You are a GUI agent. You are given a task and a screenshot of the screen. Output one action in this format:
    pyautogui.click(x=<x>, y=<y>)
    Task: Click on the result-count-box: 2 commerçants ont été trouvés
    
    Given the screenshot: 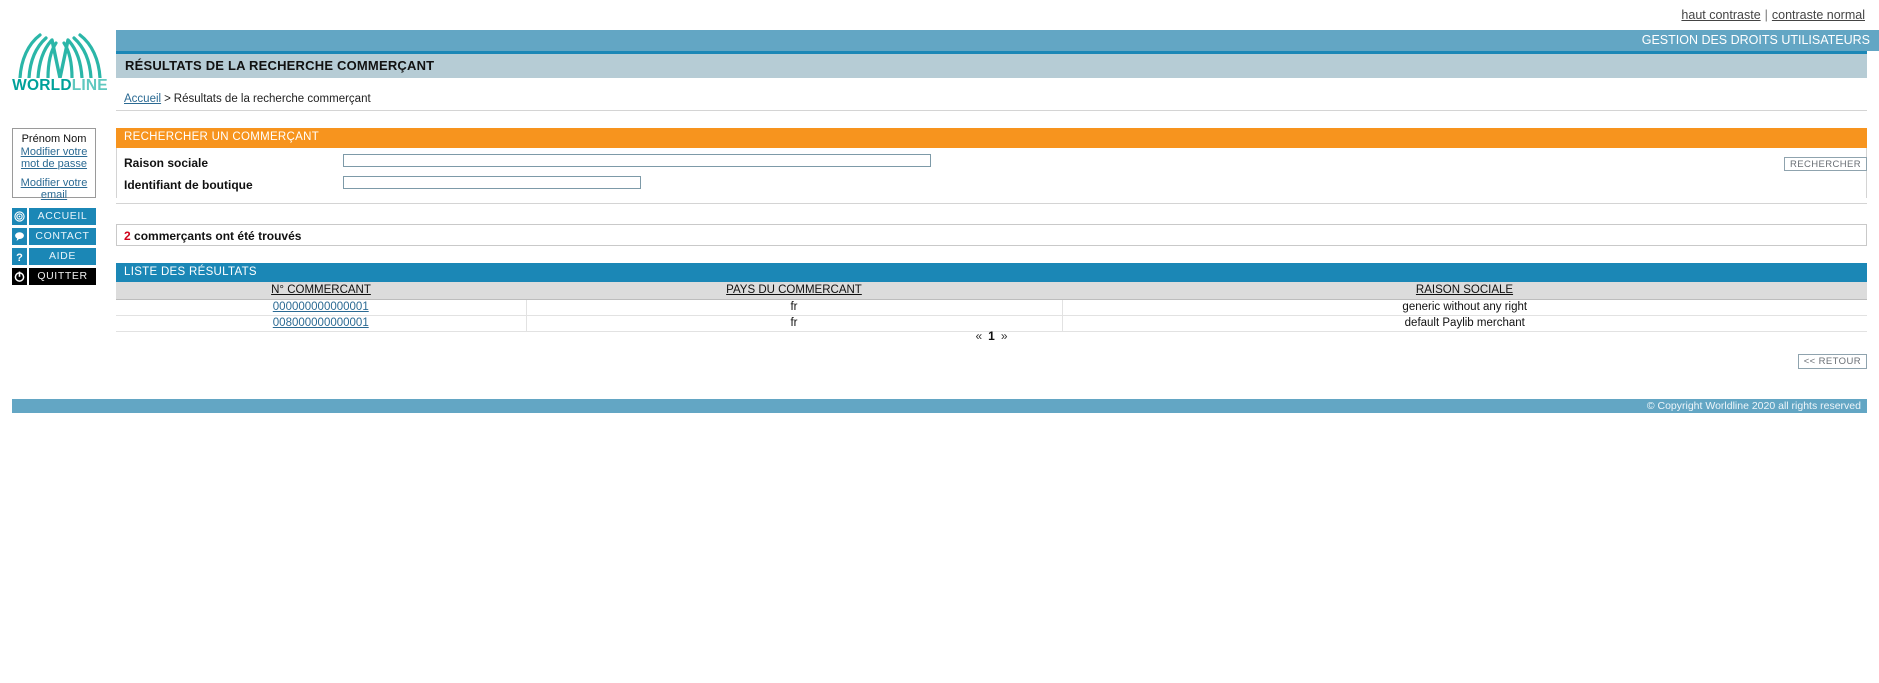 What is the action you would take?
    pyautogui.click(x=991, y=235)
    